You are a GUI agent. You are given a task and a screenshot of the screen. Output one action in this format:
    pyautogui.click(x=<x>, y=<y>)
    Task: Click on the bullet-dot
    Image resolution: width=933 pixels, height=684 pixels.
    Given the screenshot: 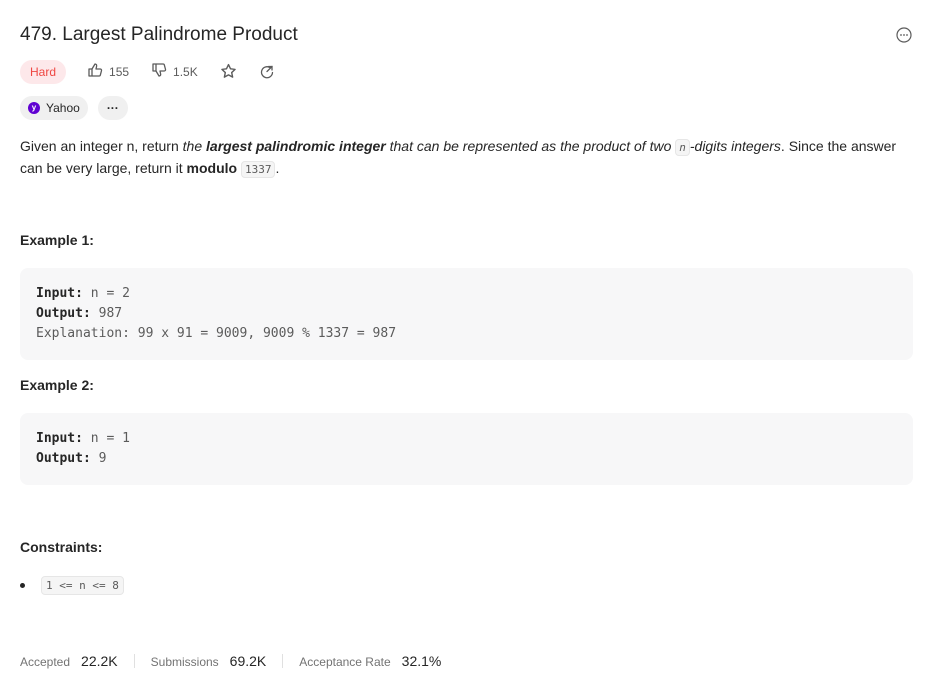 What is the action you would take?
    pyautogui.click(x=22, y=585)
    